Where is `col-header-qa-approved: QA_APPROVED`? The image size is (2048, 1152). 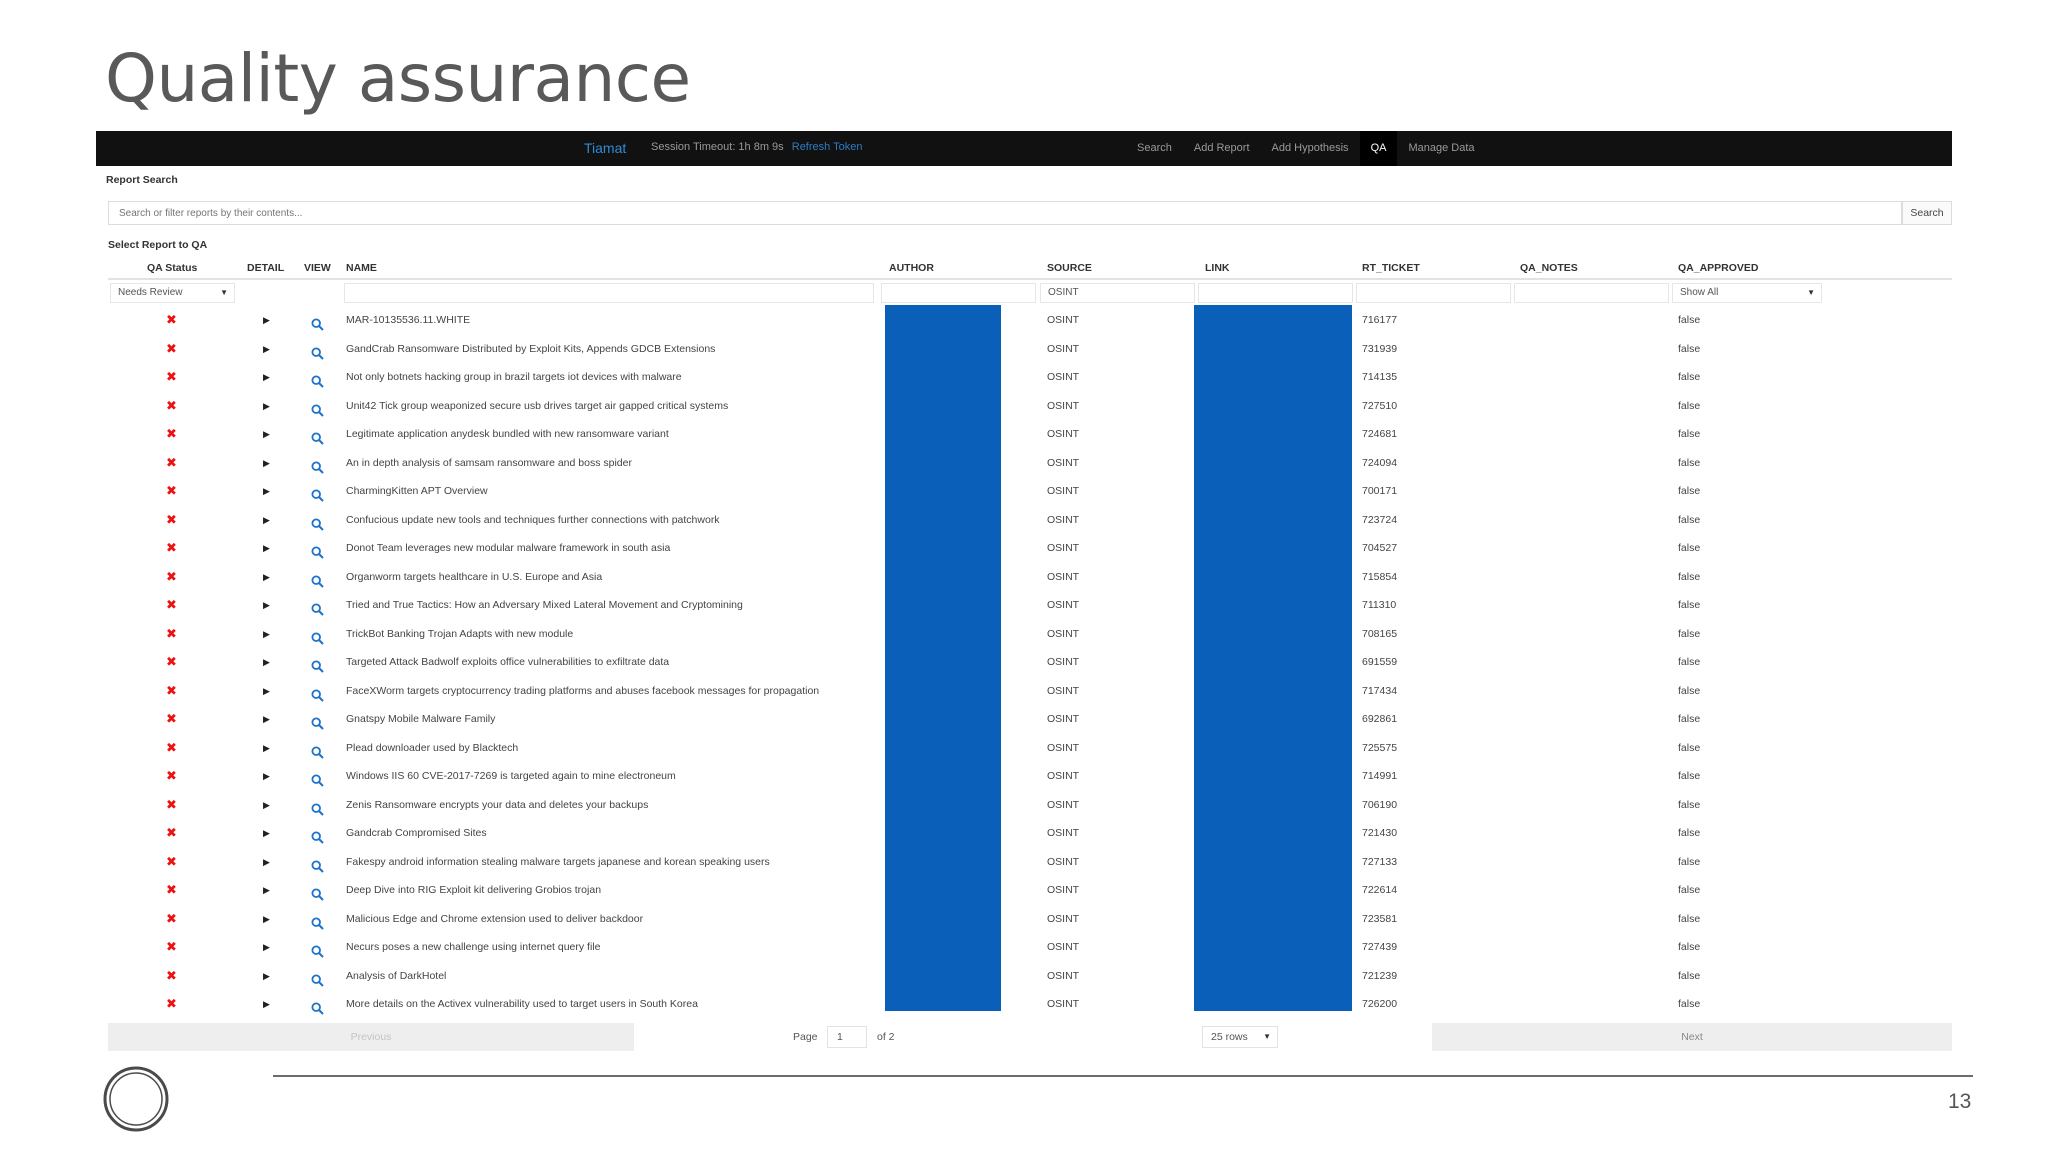 col-header-qa-approved: QA_APPROVED is located at coordinates (1718, 268).